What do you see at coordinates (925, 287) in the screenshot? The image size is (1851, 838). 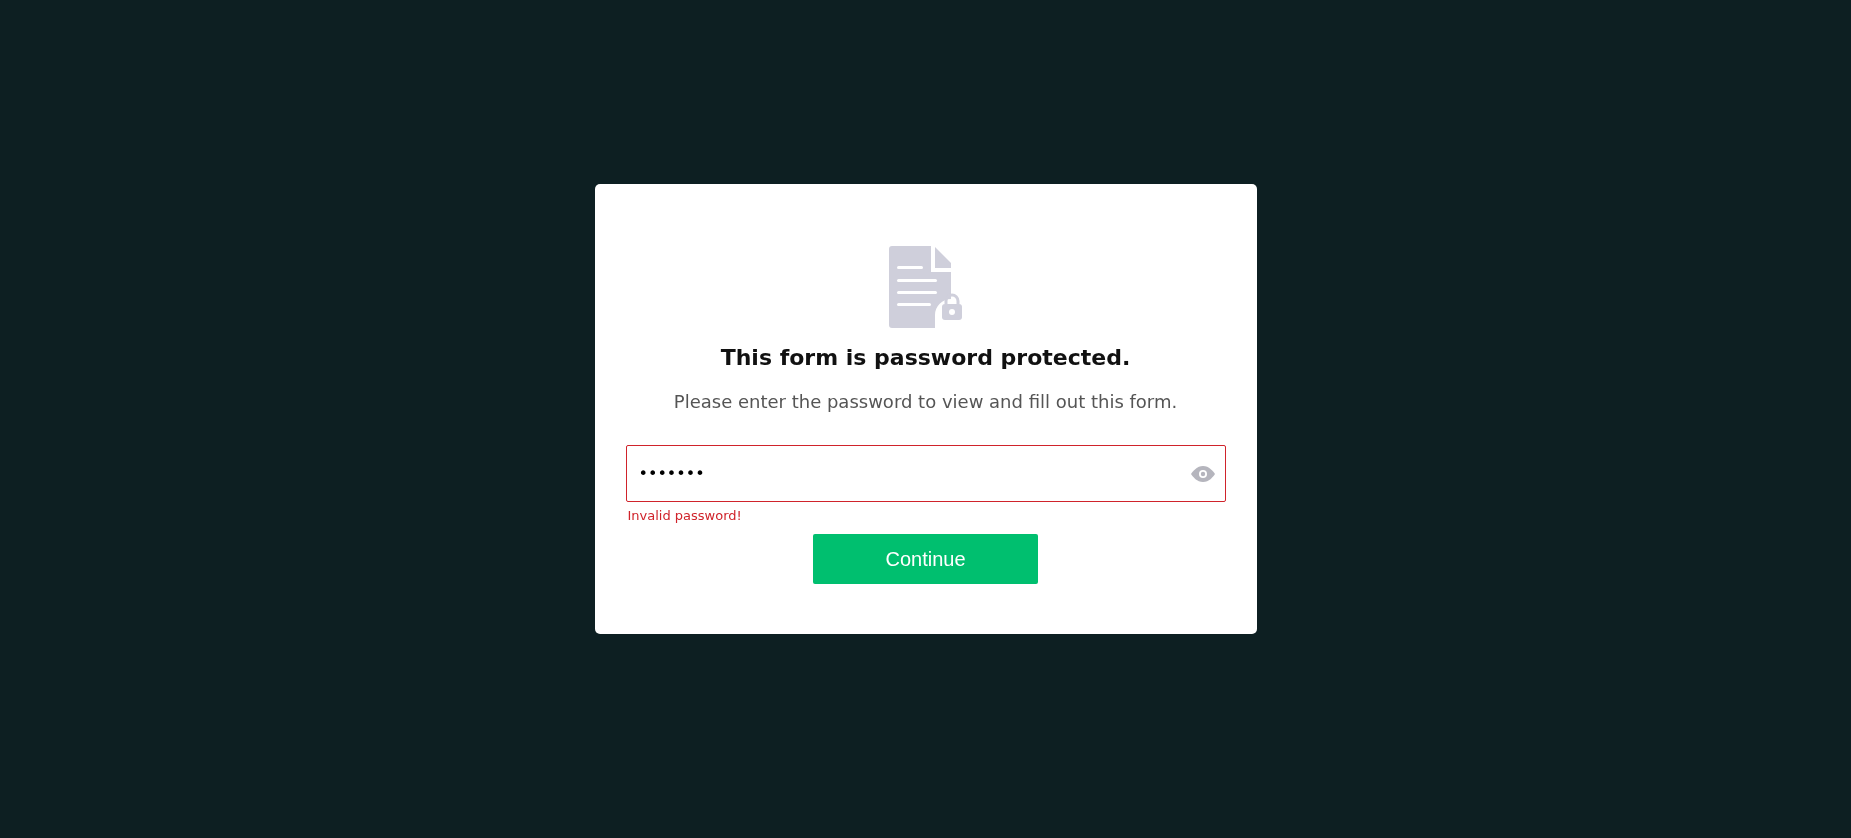 I see `locked-document-icon` at bounding box center [925, 287].